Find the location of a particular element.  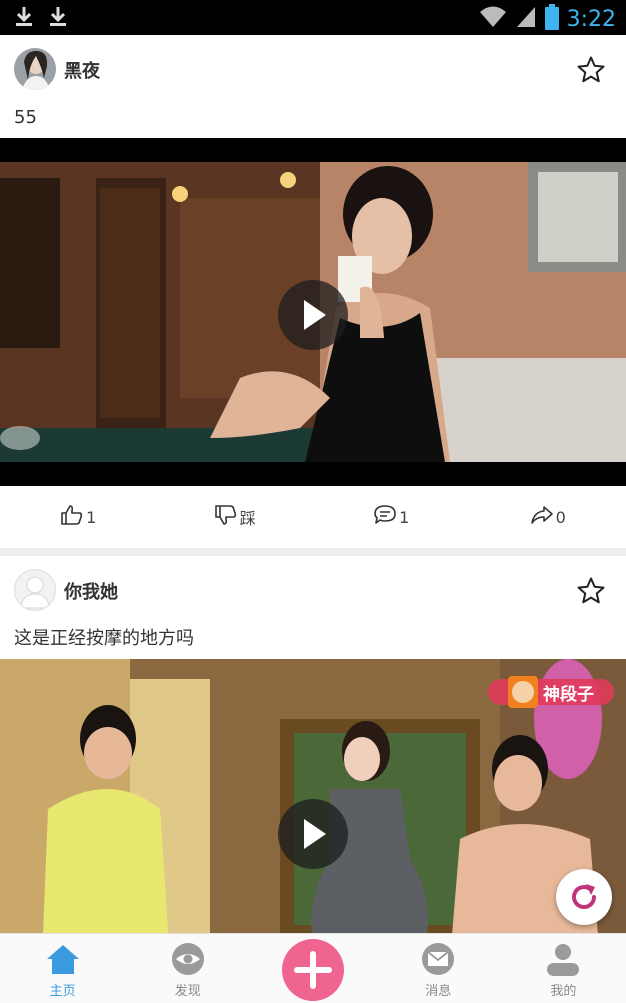

add-button is located at coordinates (313, 970).